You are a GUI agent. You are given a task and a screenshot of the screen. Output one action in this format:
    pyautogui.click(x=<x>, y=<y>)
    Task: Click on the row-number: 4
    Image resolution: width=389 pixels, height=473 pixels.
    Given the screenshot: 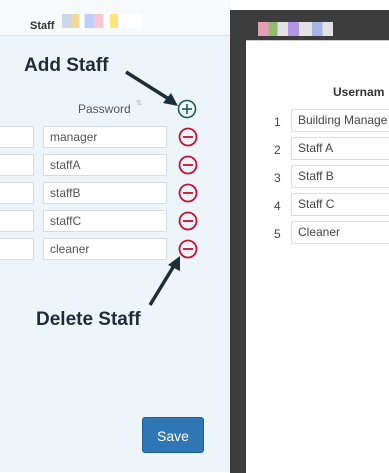 What is the action you would take?
    pyautogui.click(x=277, y=206)
    